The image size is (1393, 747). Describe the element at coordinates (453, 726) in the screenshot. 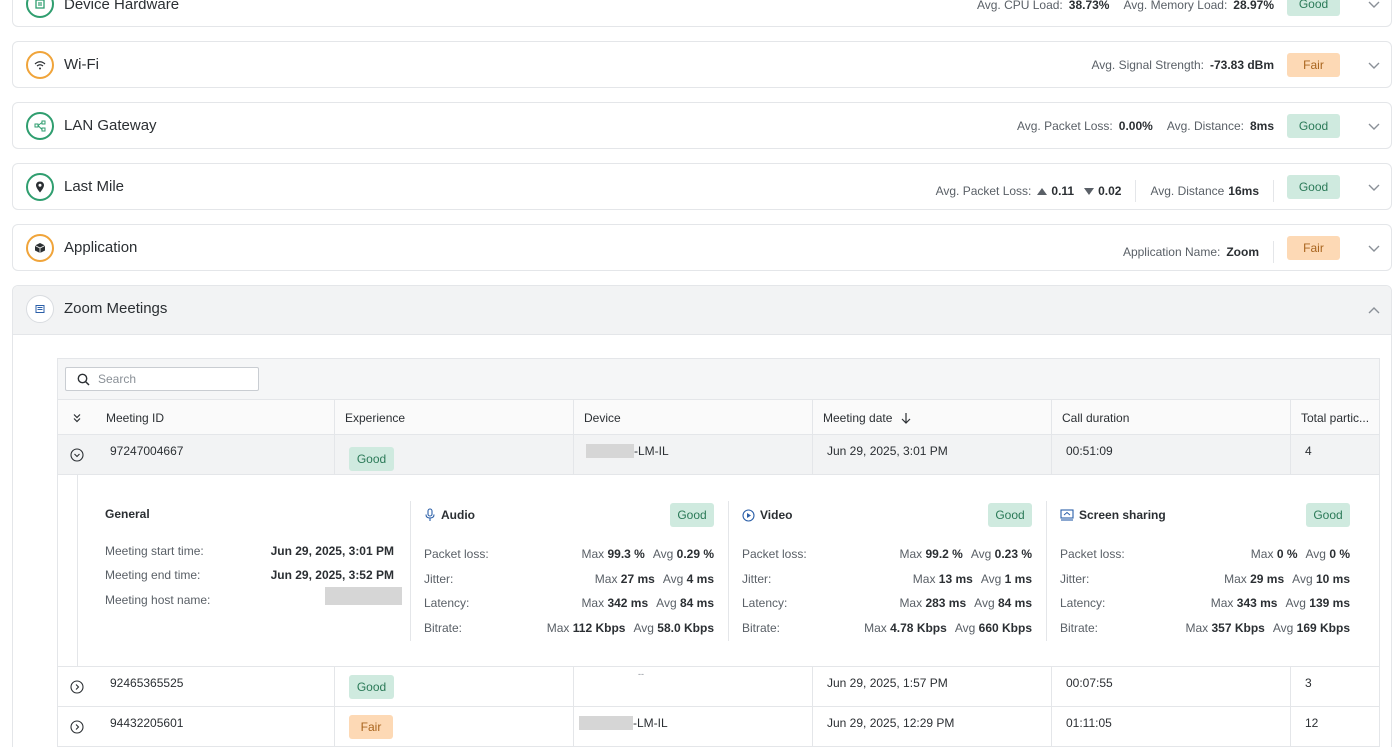

I see `cell-experience: Fair` at that location.